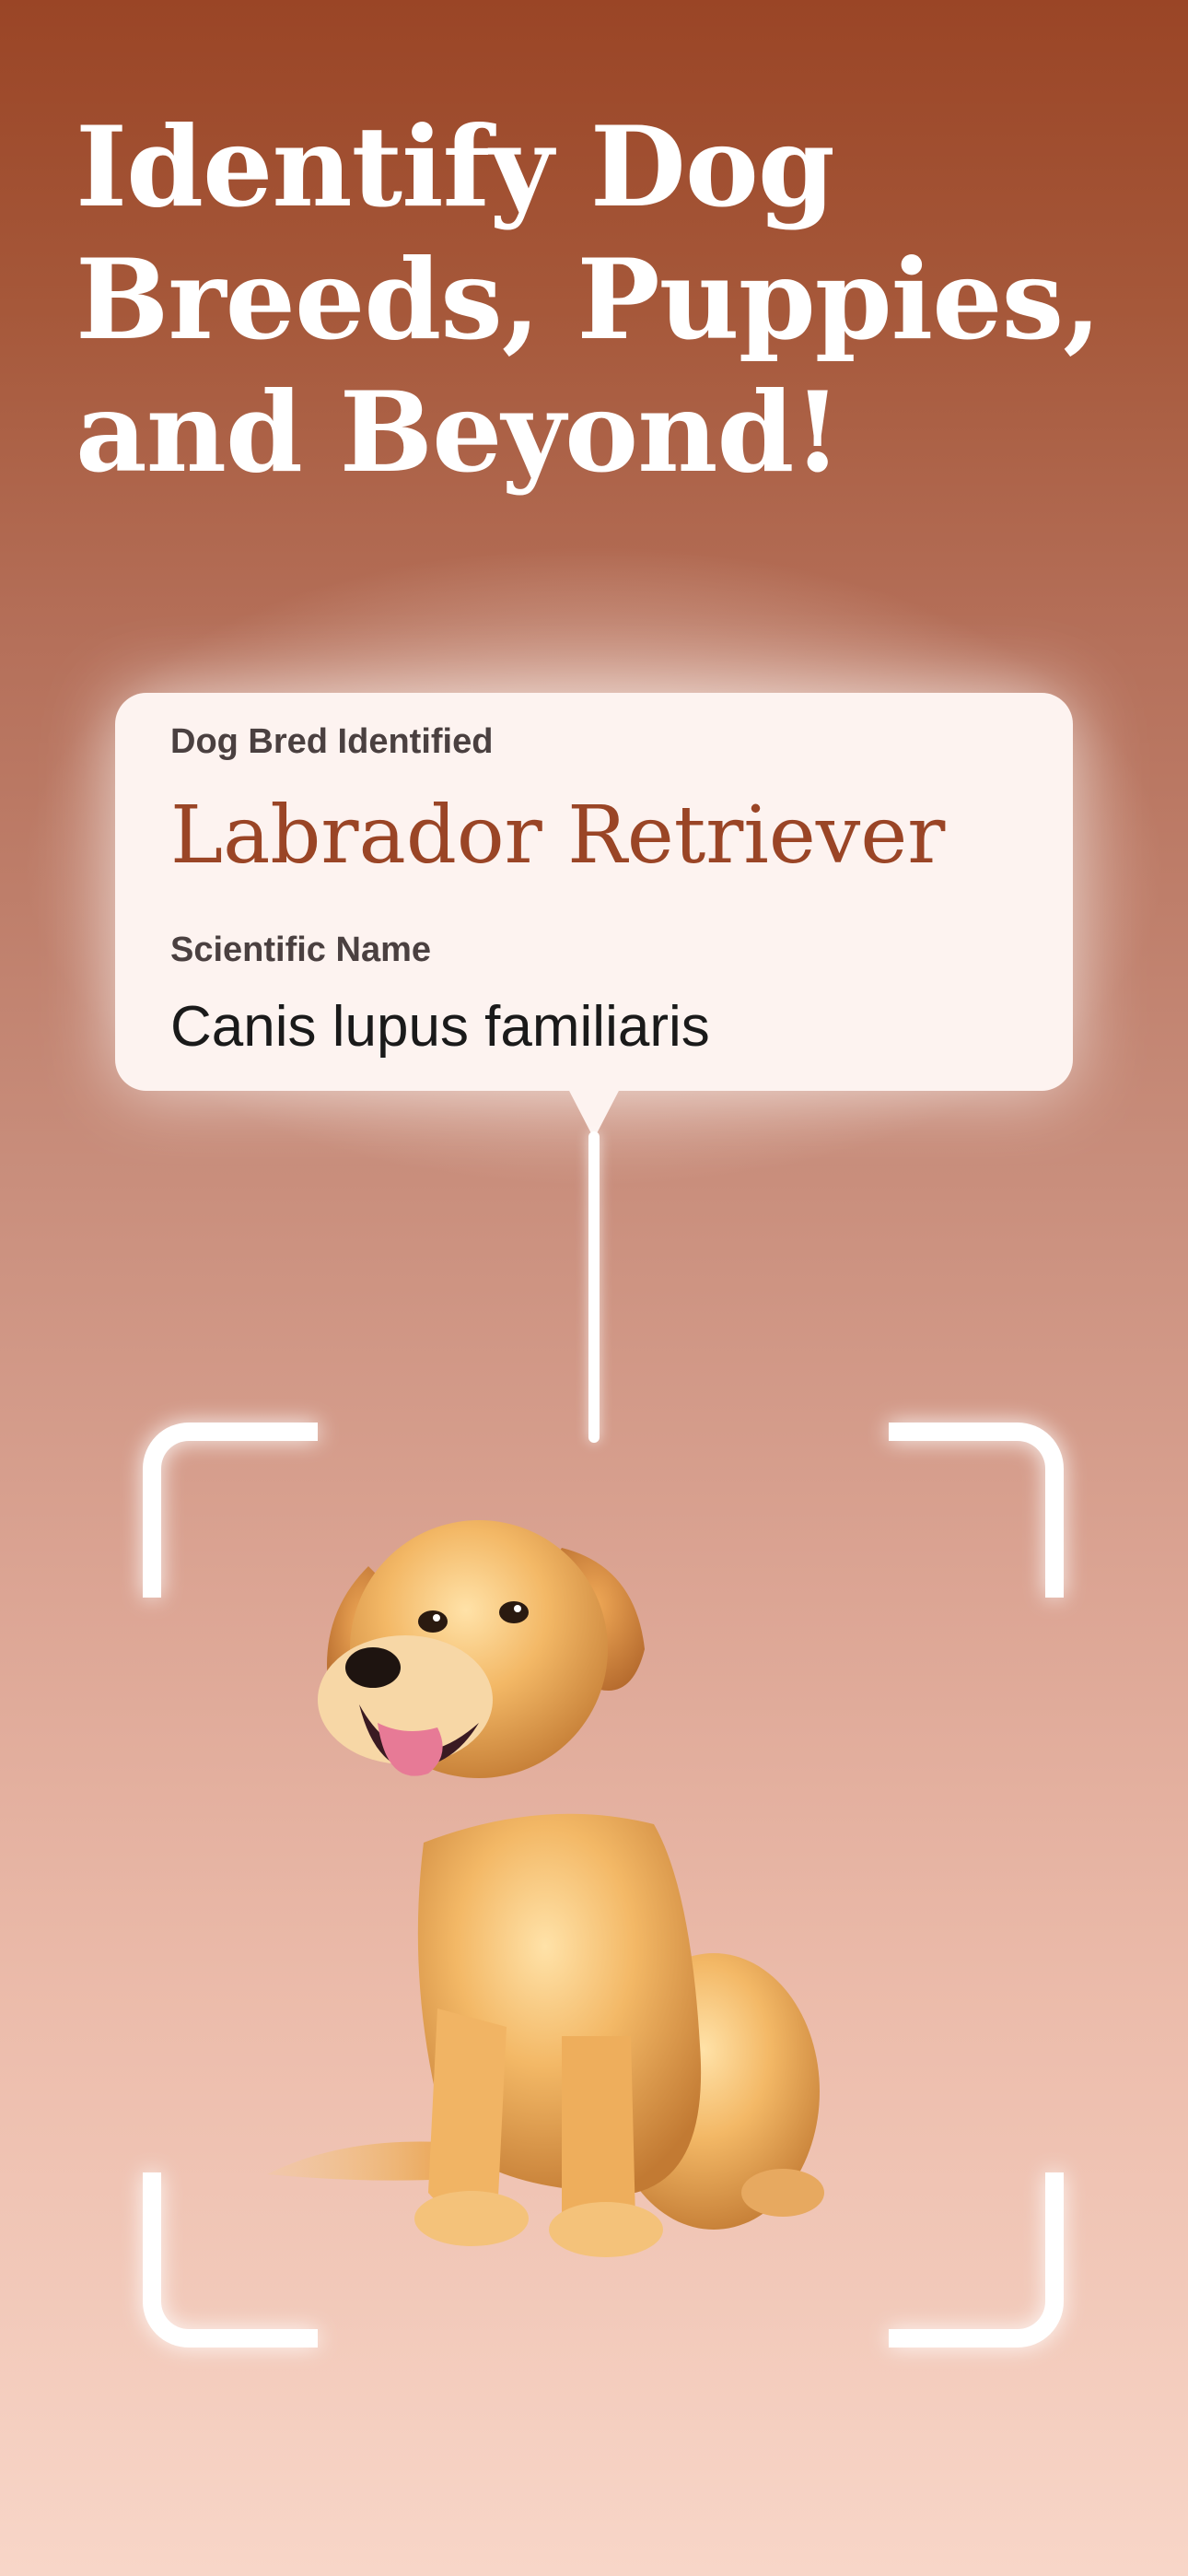  I want to click on headline-line-3: and Beyond!, so click(459, 433).